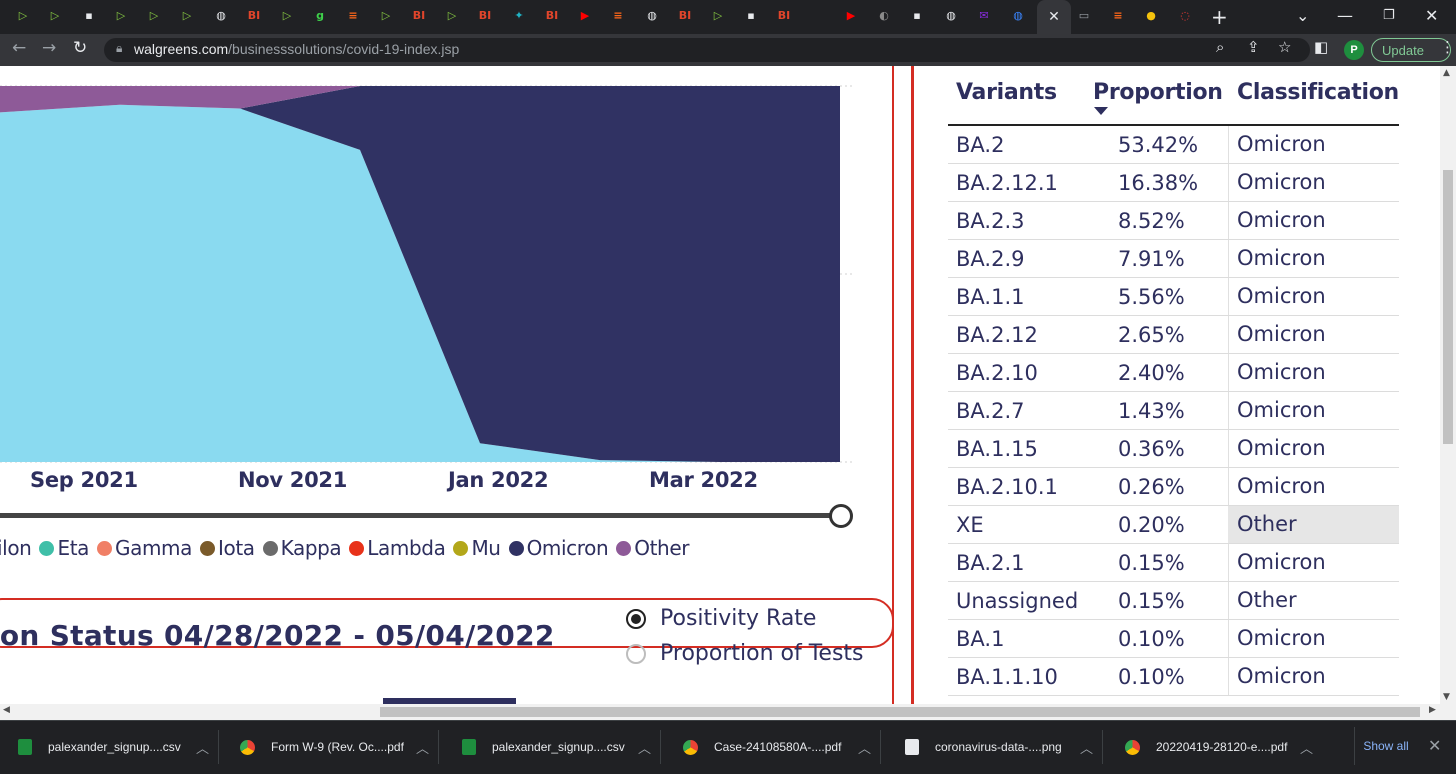  Describe the element at coordinates (1101, 111) in the screenshot. I see `sort-descending-icon` at that location.